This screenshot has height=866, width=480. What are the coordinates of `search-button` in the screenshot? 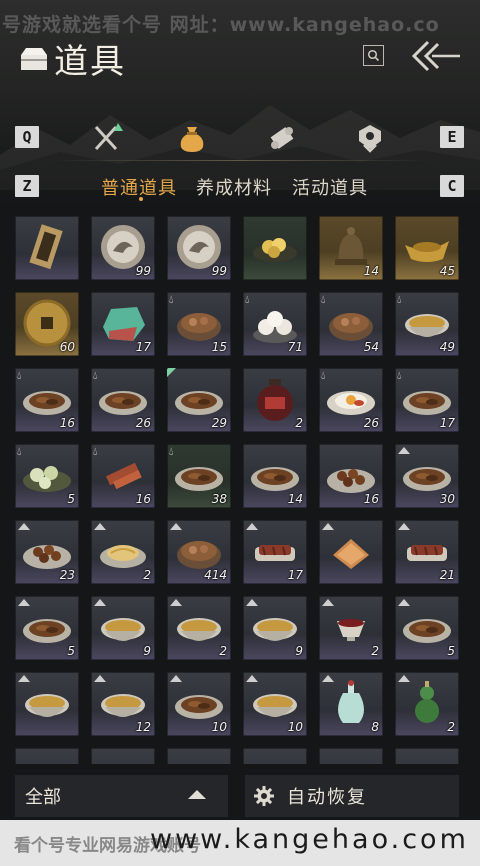 It's located at (373, 55).